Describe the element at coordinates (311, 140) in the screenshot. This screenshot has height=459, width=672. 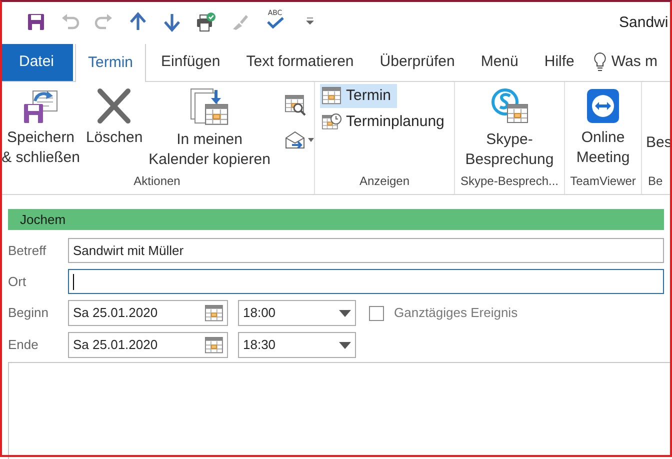
I see `caret-icon` at that location.